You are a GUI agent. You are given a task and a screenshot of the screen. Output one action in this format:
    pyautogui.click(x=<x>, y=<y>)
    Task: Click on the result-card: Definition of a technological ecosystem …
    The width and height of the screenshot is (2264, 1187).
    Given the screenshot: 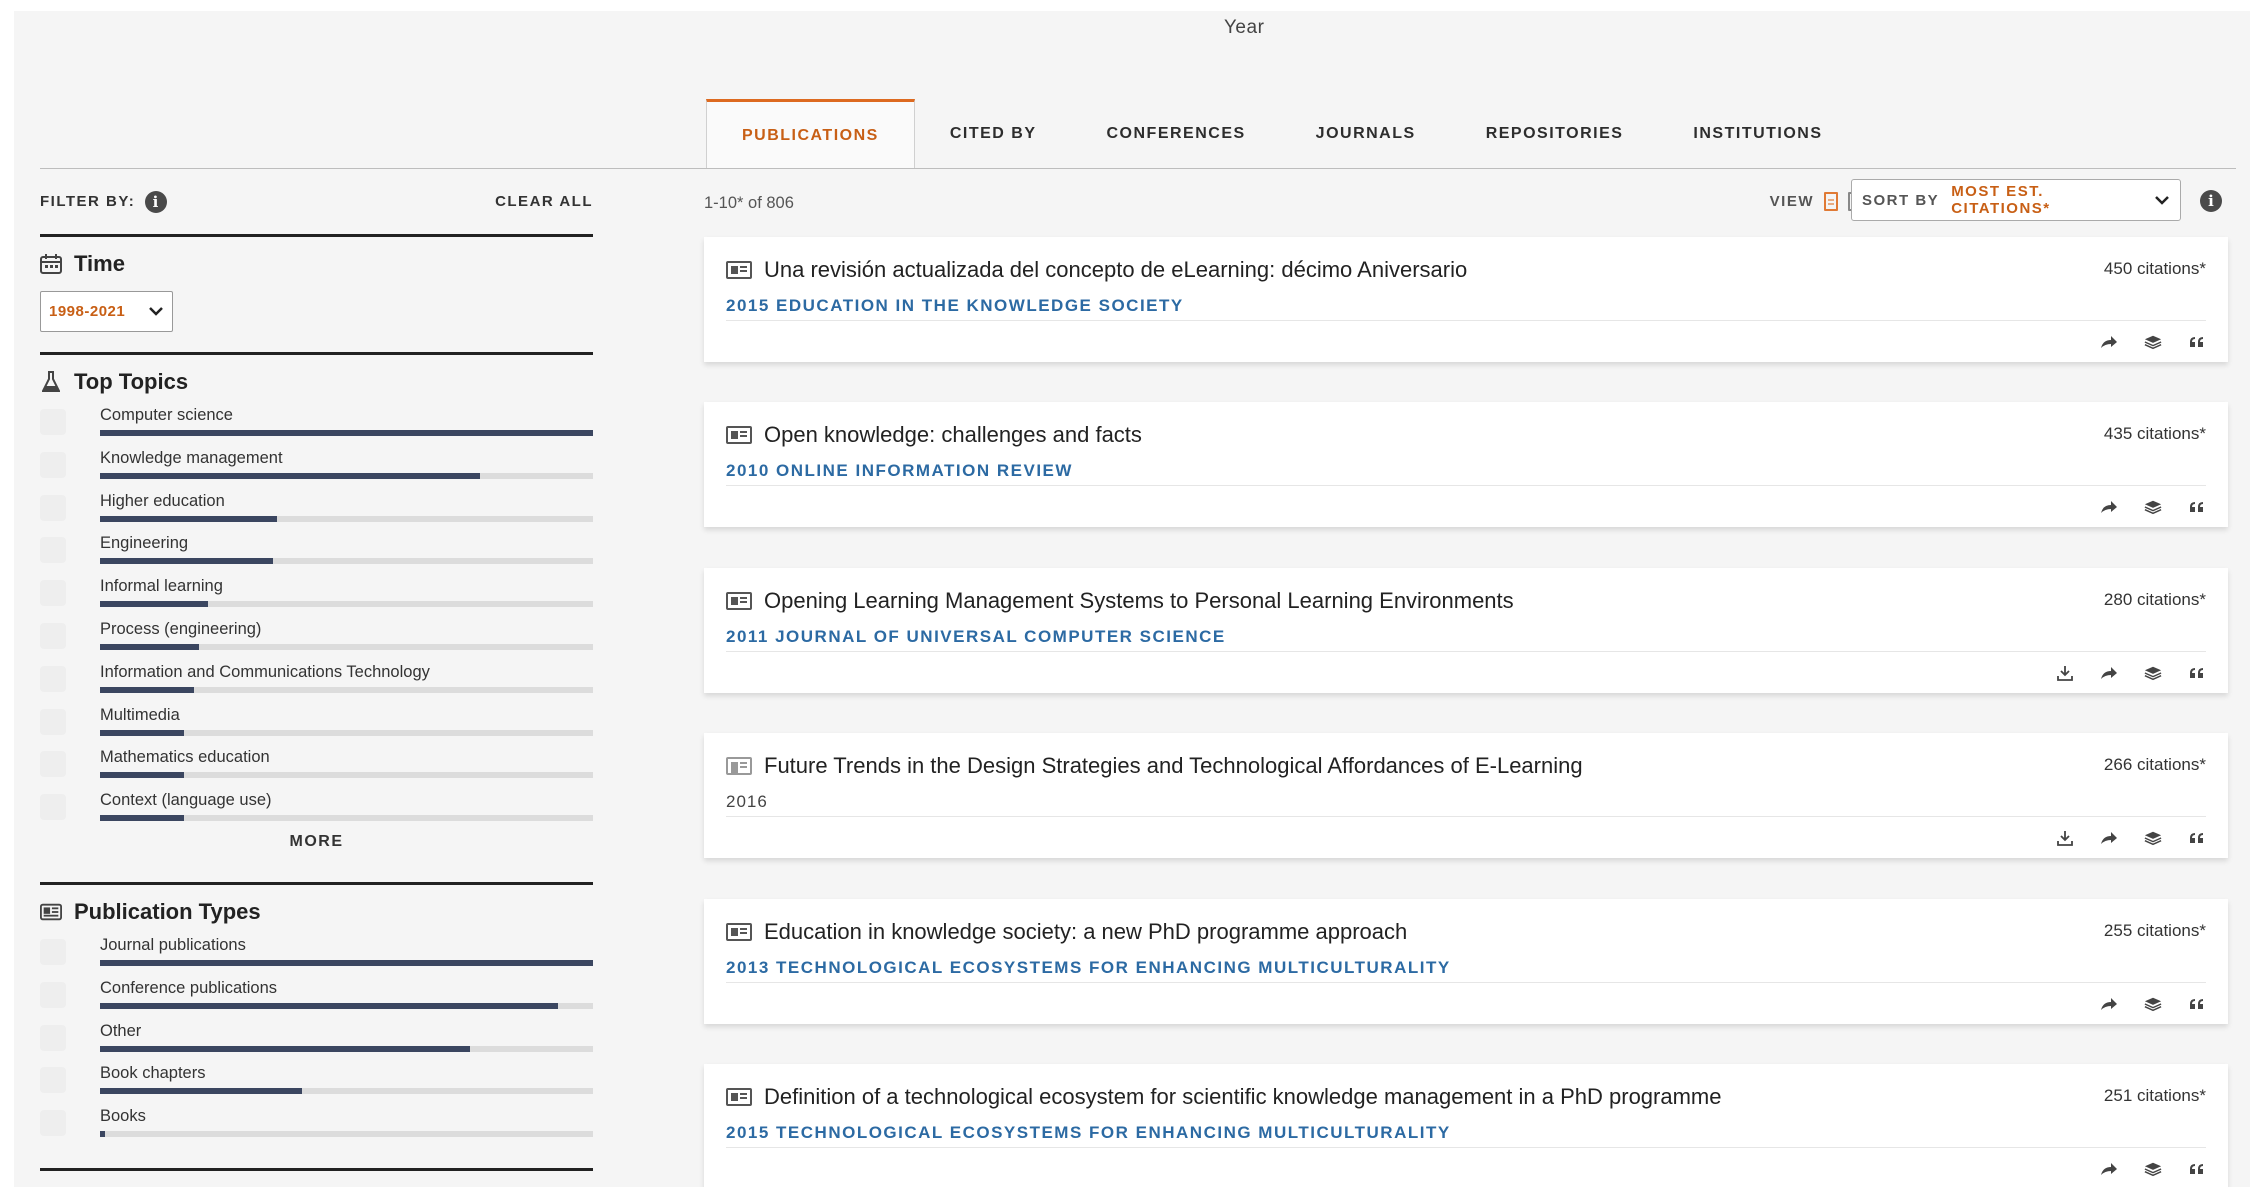 What is the action you would take?
    pyautogui.click(x=1466, y=1125)
    